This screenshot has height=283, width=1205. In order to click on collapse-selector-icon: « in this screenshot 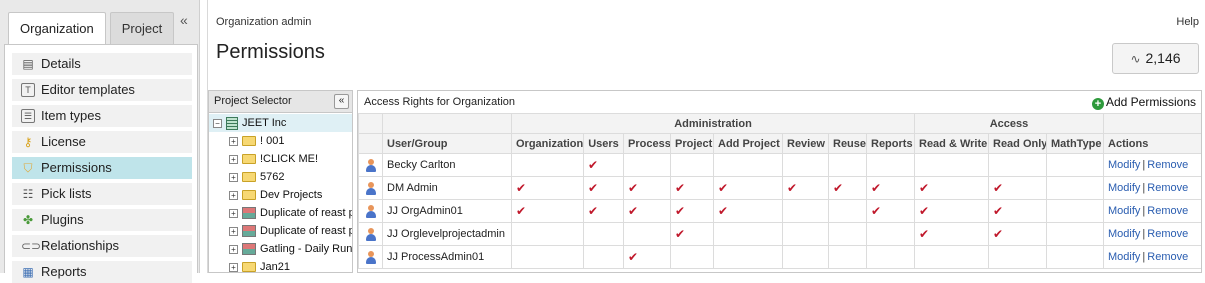, I will do `click(341, 101)`.